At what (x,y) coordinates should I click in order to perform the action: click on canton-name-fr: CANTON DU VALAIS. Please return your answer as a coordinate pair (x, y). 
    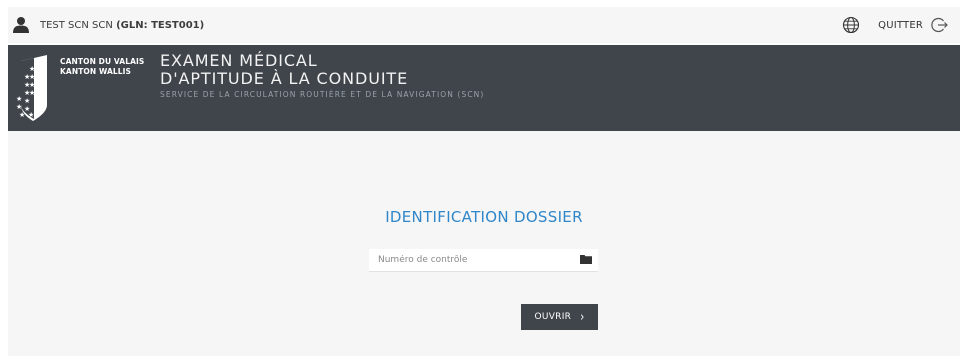
    Looking at the image, I should click on (102, 61).